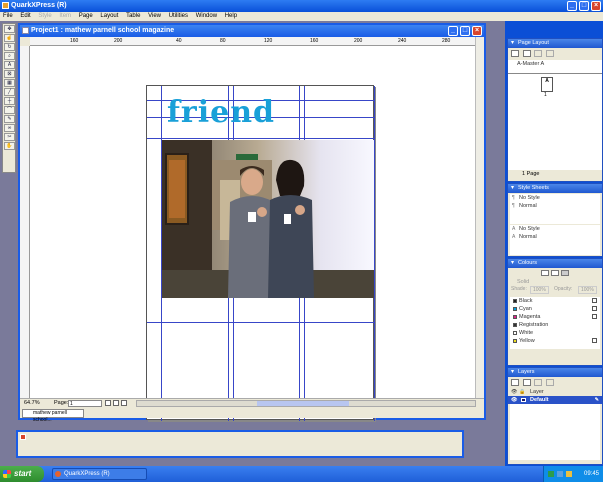 The image size is (603, 482). What do you see at coordinates (555, 229) in the screenshot?
I see `character-style-item: A No Style` at bounding box center [555, 229].